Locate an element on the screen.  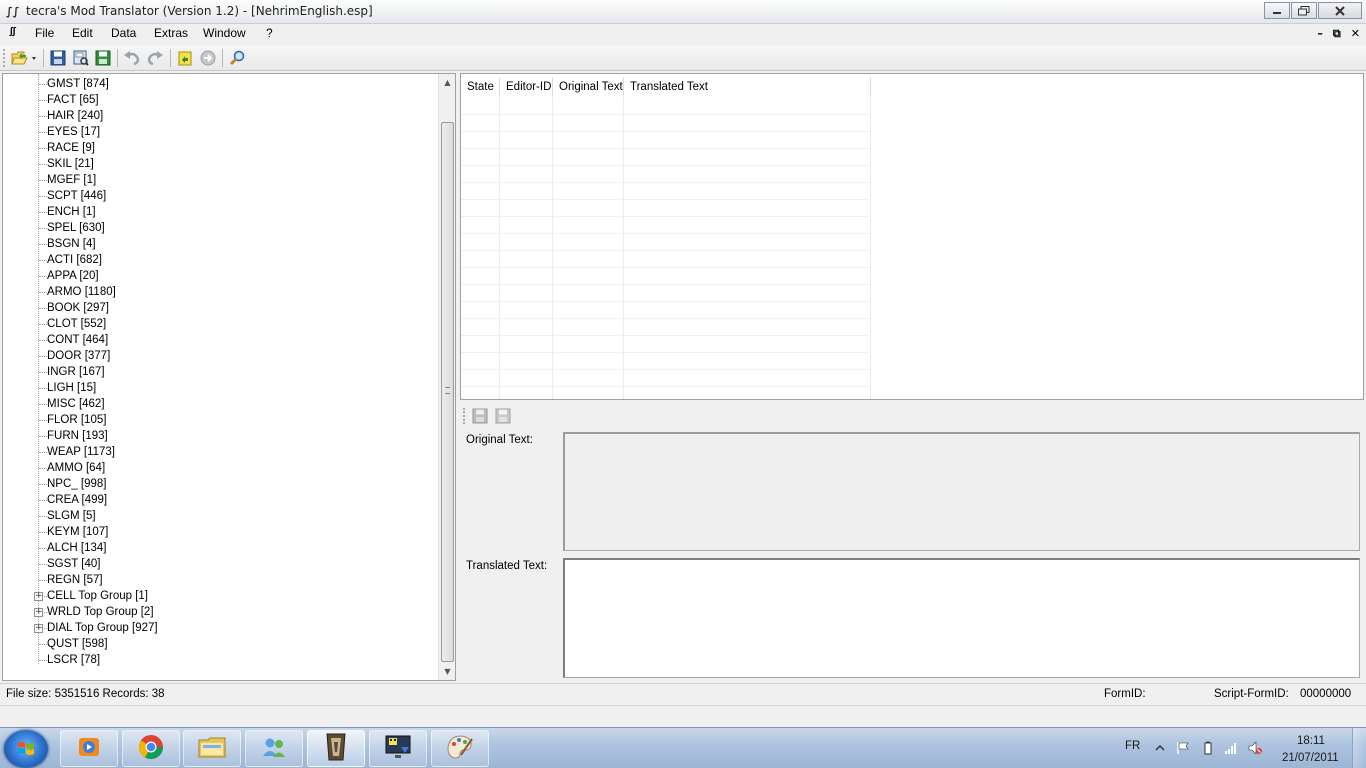
menu-window: Window is located at coordinates (224, 33).